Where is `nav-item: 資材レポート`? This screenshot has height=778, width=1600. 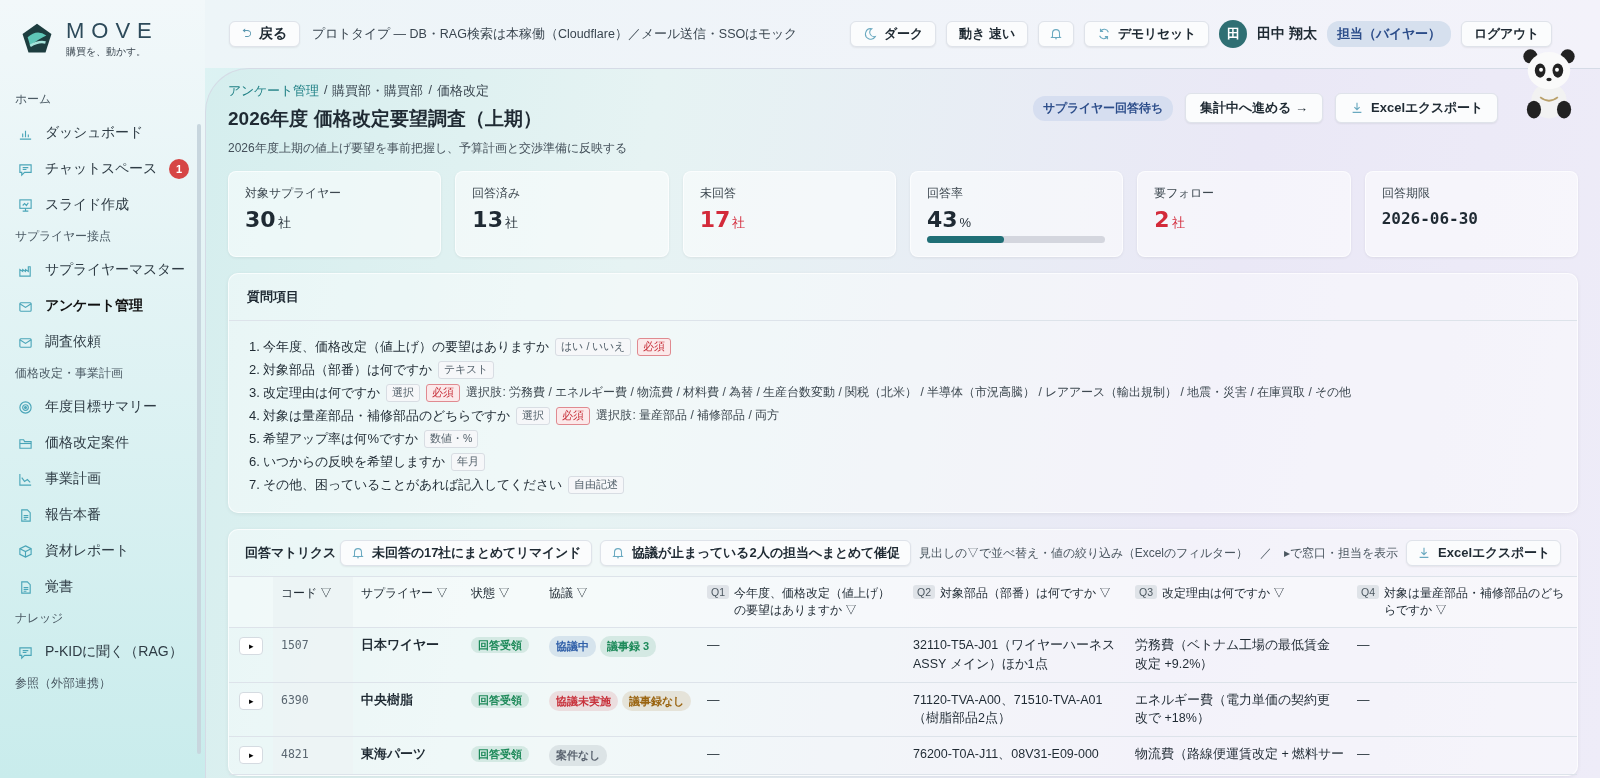
nav-item: 資材レポート is located at coordinates (102, 551).